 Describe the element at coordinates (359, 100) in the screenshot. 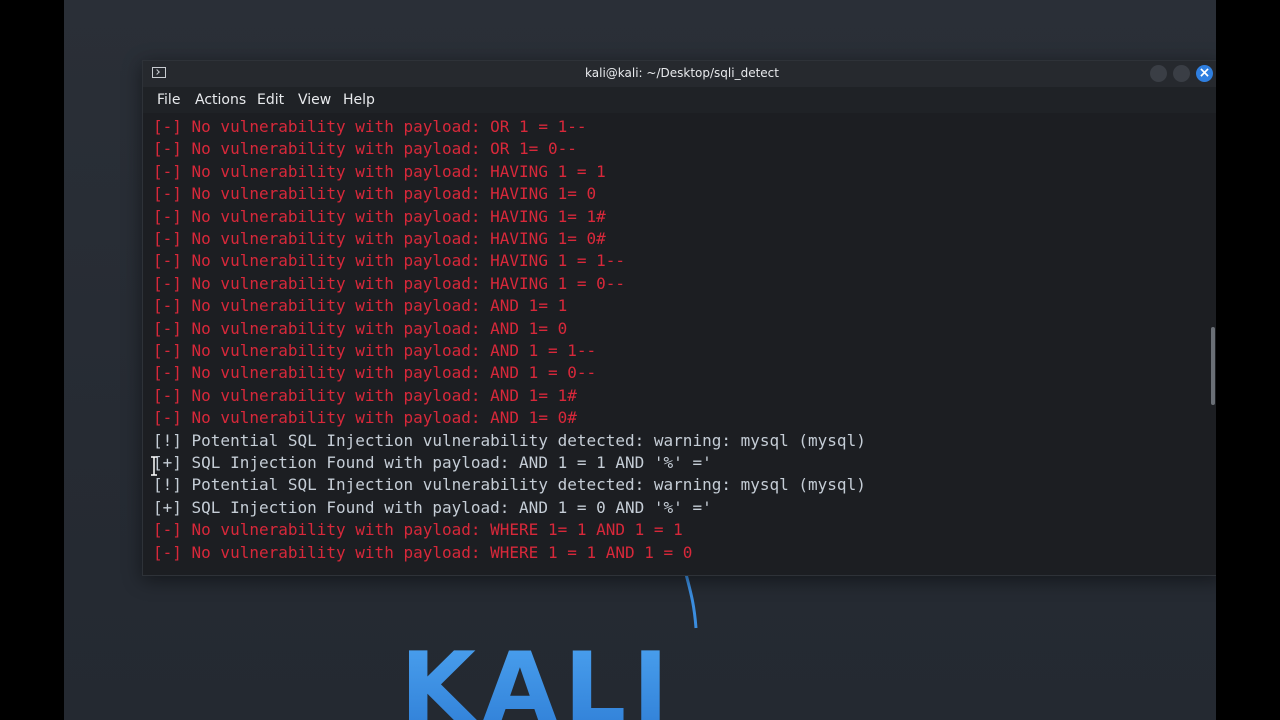

I see `menu-help: Help` at that location.